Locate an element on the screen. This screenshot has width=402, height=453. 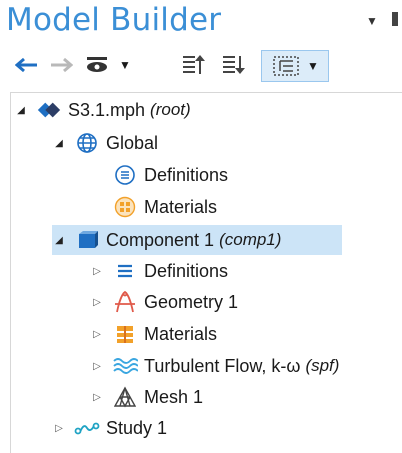
expand-all-icon is located at coordinates (233, 65).